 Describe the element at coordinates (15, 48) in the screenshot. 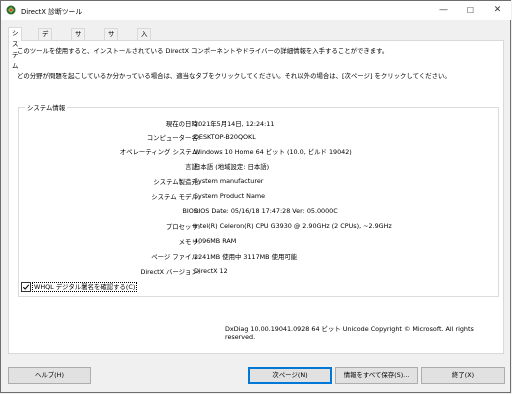

I see `tab-system: システム` at that location.